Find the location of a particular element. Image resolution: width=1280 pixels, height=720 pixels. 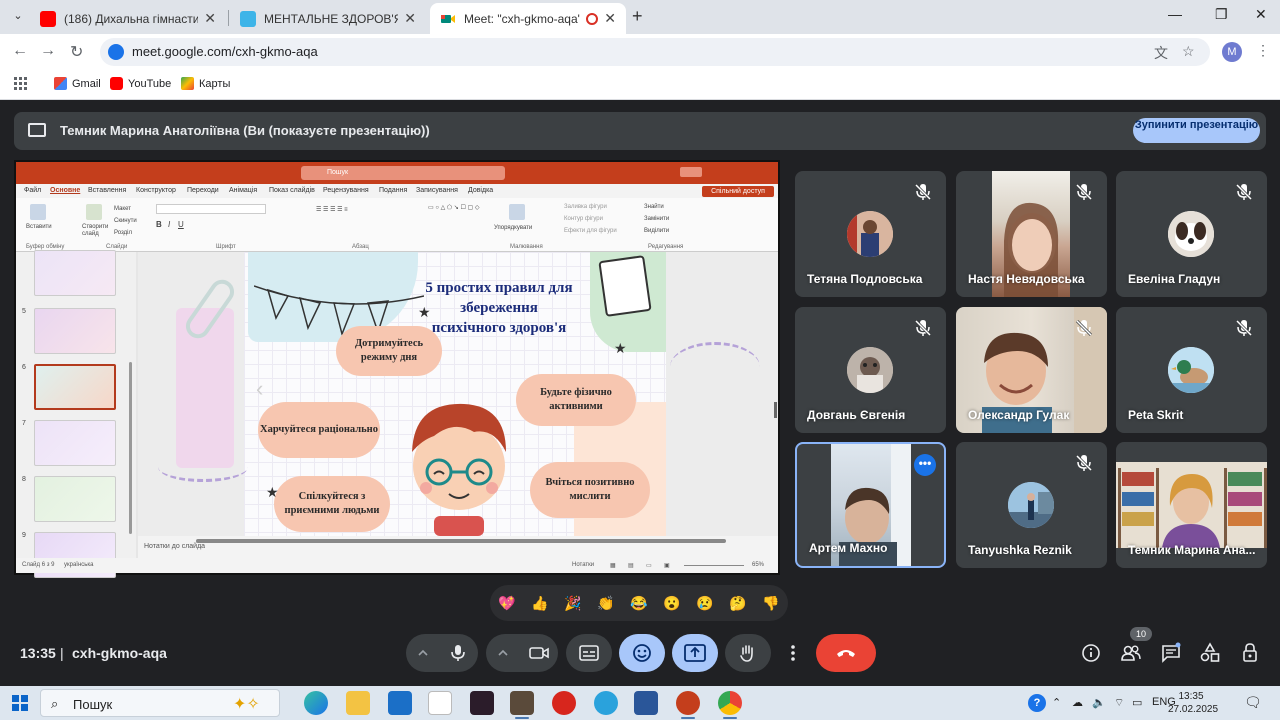

tab-meet: Meet: "cxh-gkmo-aqa" ✕ is located at coordinates (528, 18).